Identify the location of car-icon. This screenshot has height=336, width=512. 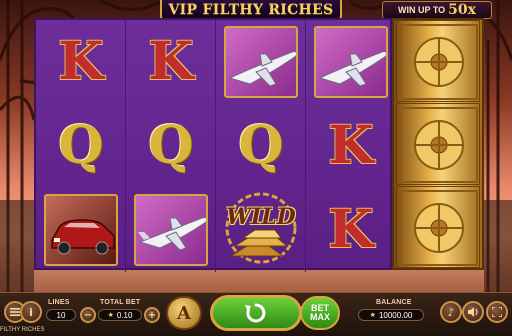
(83, 237).